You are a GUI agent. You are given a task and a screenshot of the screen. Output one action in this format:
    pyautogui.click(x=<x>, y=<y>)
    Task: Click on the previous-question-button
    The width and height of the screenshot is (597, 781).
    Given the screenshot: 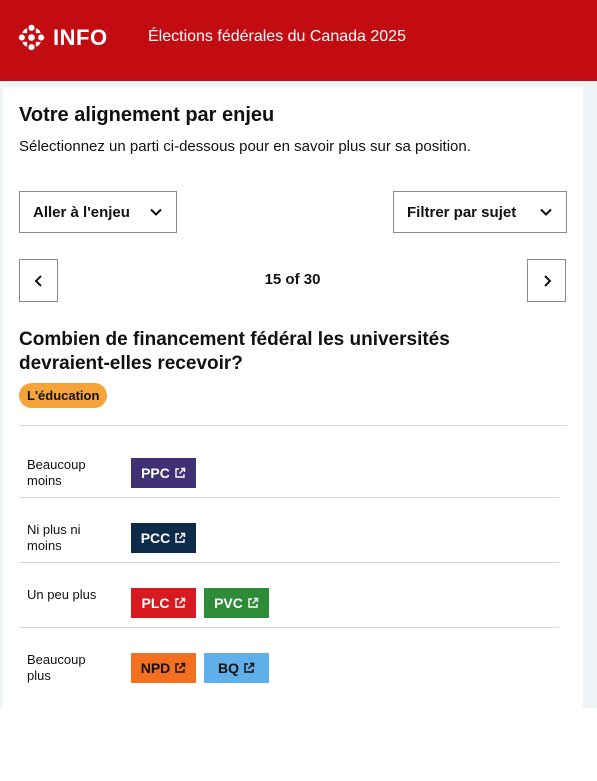 What is the action you would take?
    pyautogui.click(x=38, y=280)
    